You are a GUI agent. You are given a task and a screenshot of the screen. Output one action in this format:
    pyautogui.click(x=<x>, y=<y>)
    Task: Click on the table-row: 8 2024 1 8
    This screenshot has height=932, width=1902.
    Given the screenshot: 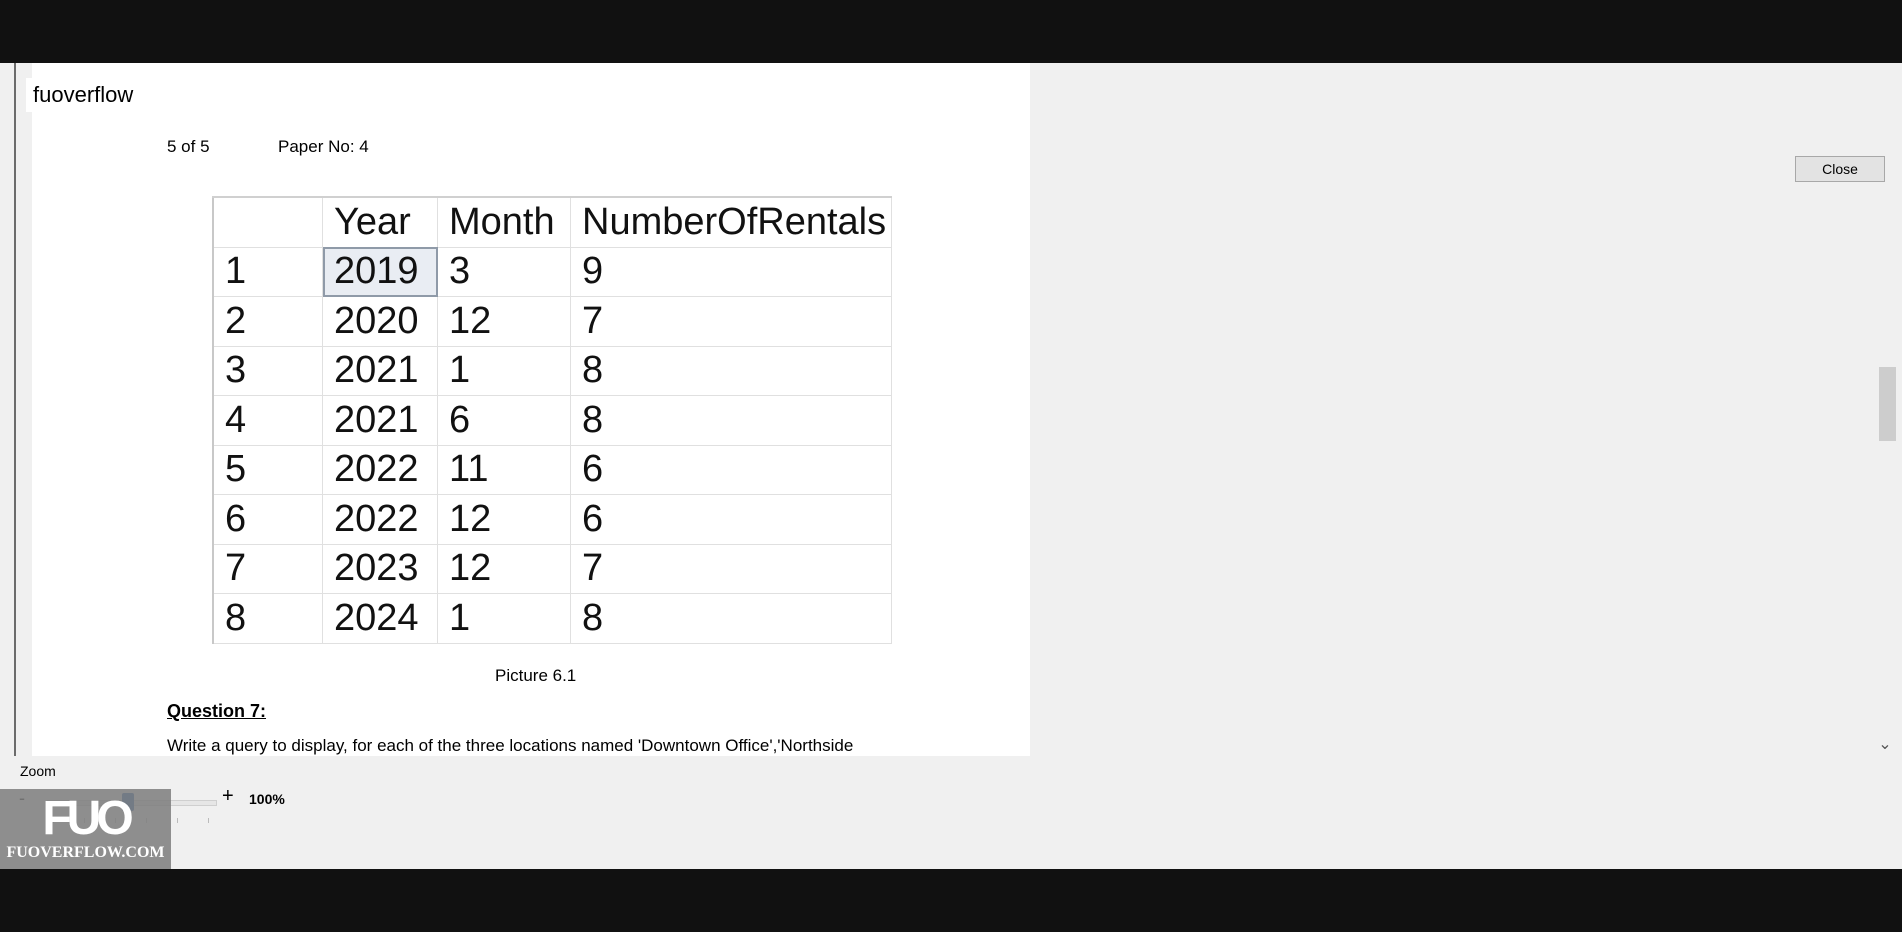 What is the action you would take?
    pyautogui.click(x=552, y=618)
    